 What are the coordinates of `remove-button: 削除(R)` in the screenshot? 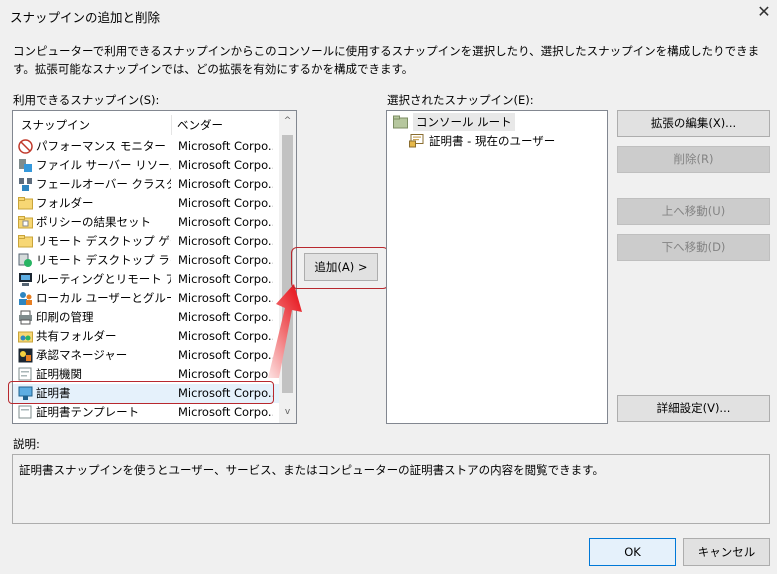 It's located at (693, 159).